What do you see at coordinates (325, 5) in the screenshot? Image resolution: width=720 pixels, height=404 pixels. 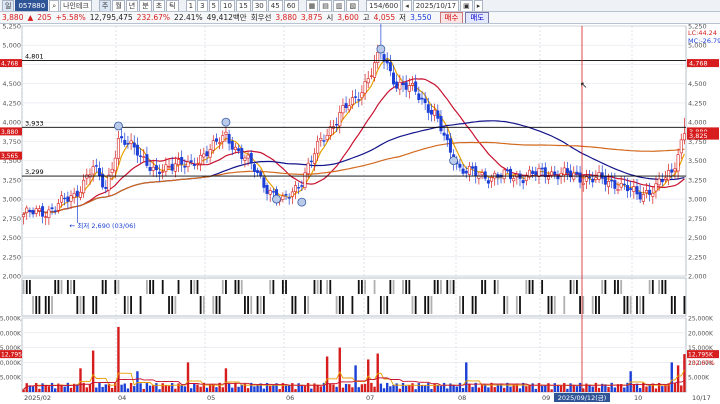 I see `toolbar-option-2: ▤` at bounding box center [325, 5].